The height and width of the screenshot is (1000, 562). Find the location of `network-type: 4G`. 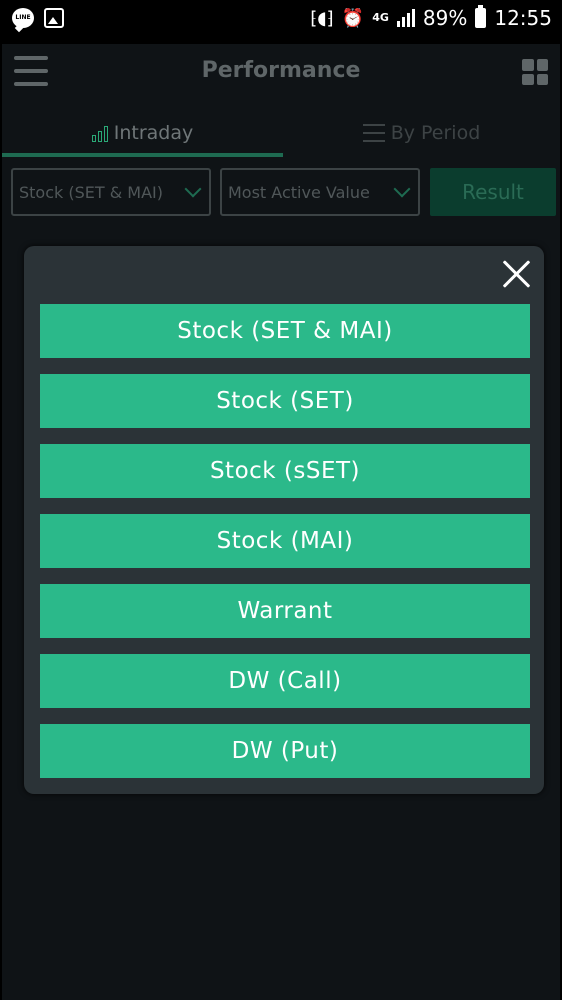

network-type: 4G is located at coordinates (380, 17).